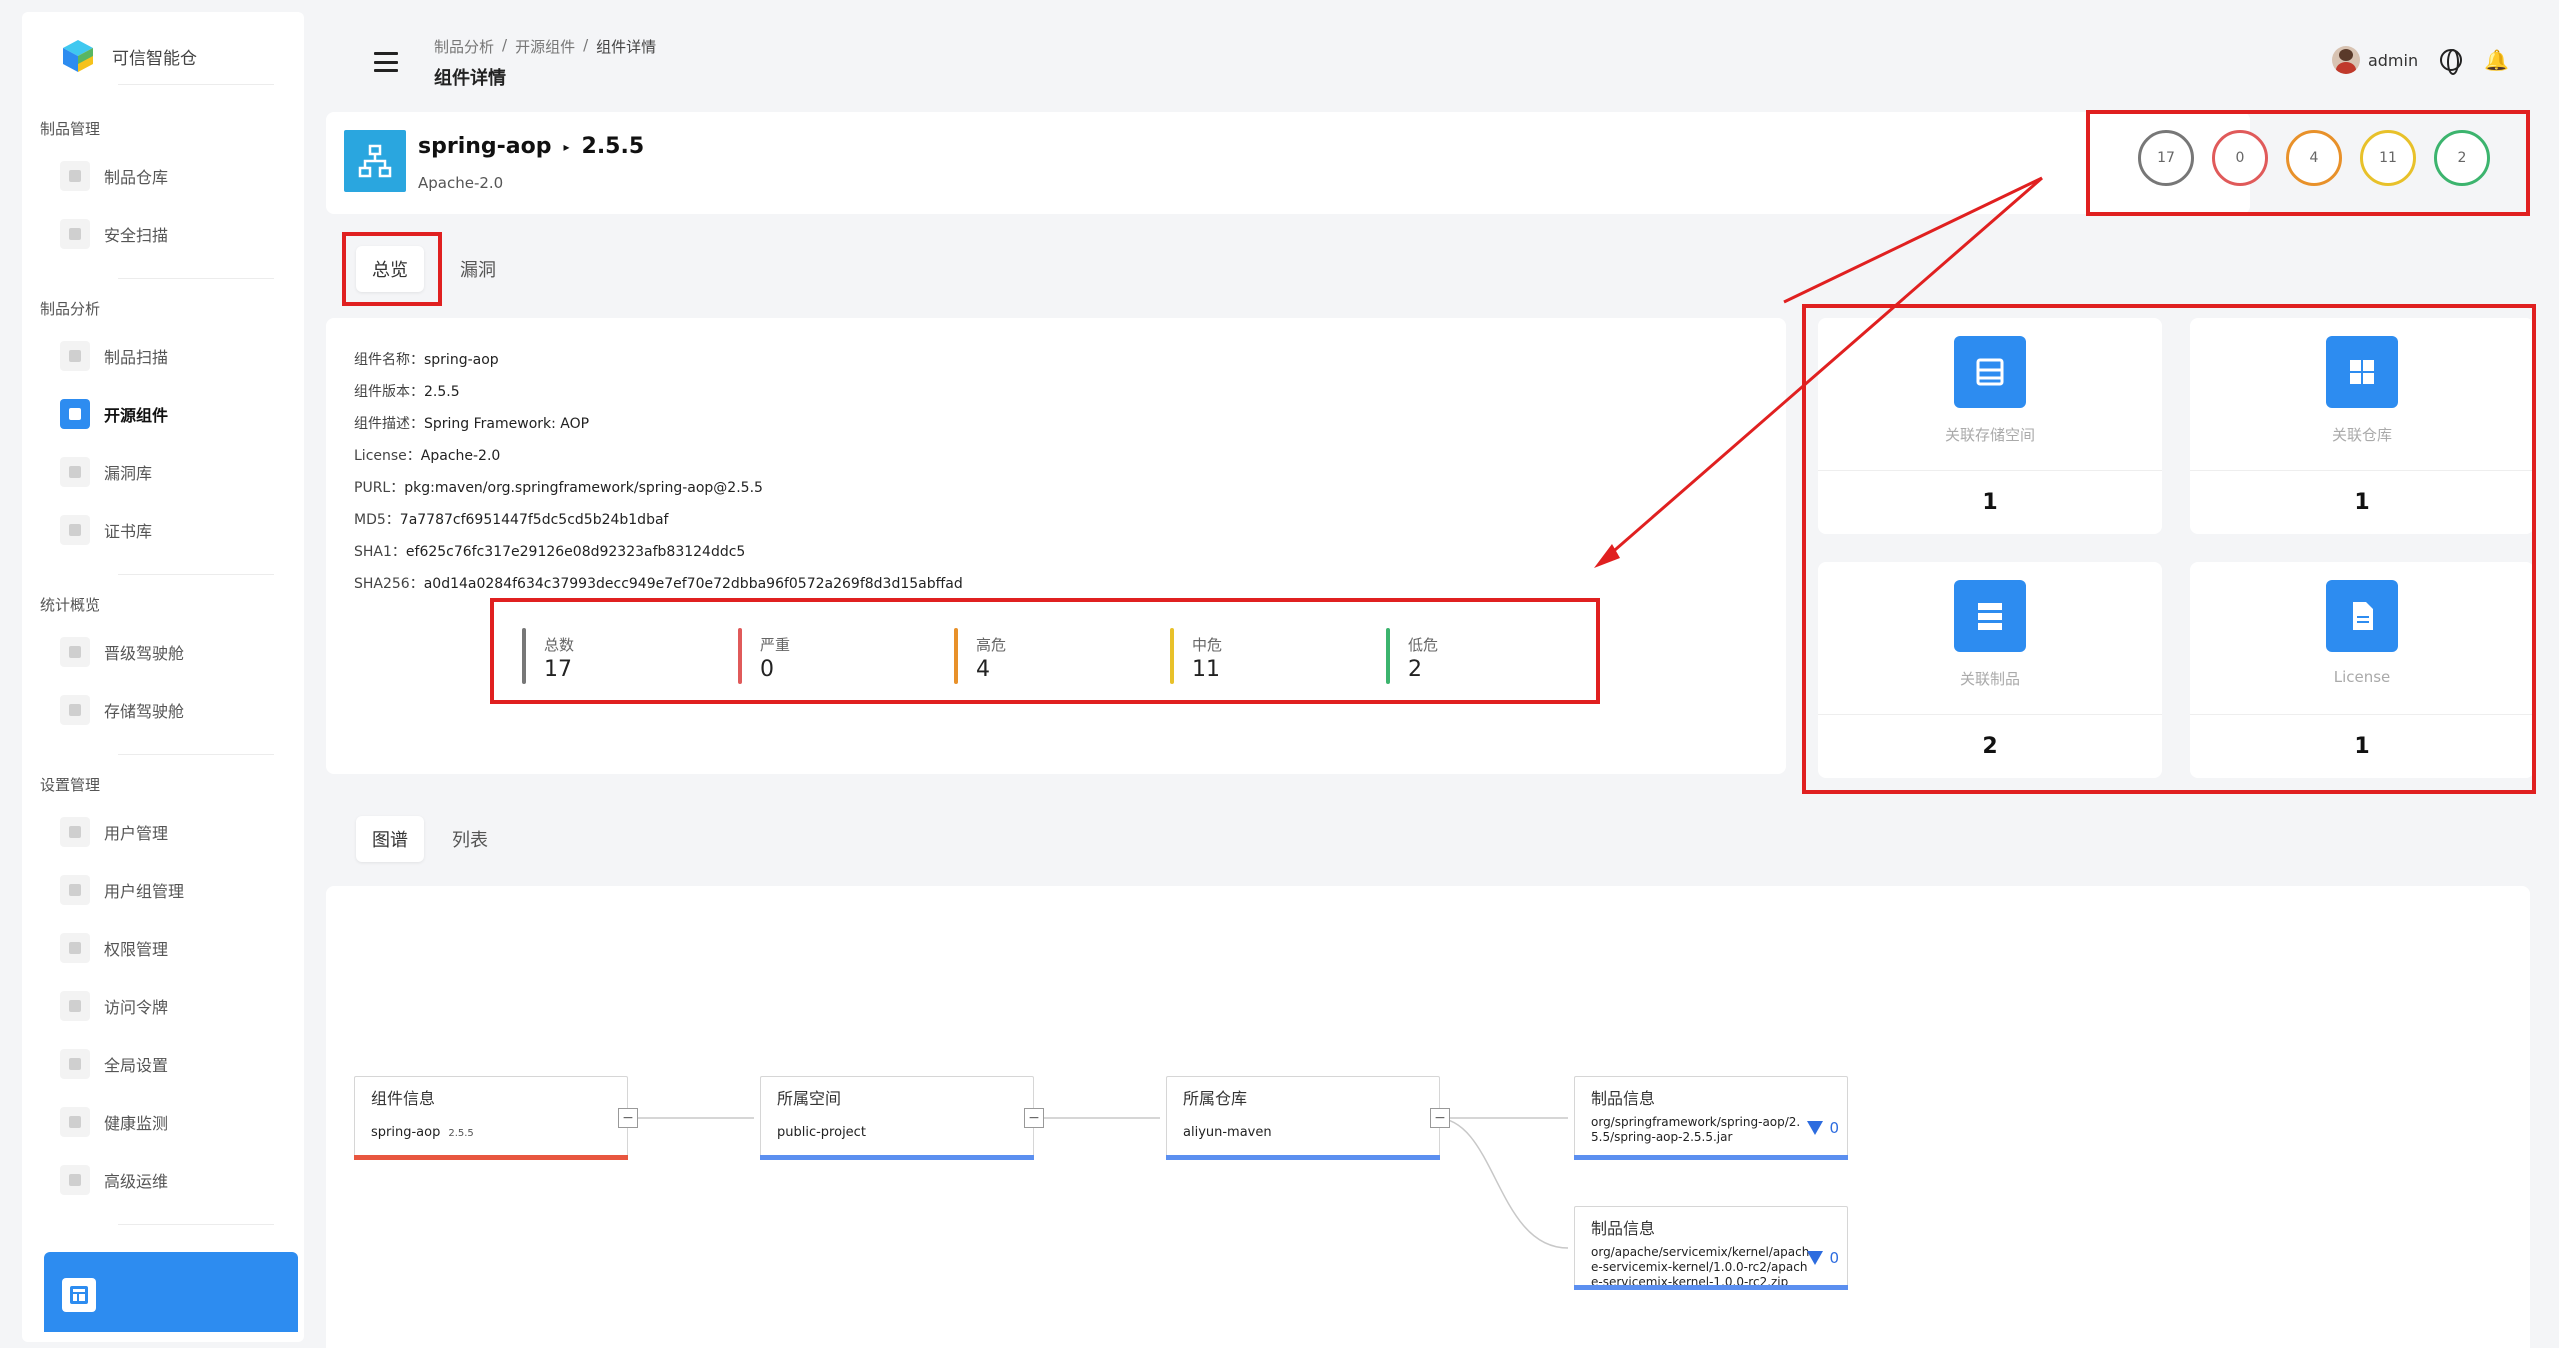 The width and height of the screenshot is (2559, 1348). Describe the element at coordinates (531, 146) in the screenshot. I see `component-title: spring-aop ▸ 2.5.5` at that location.